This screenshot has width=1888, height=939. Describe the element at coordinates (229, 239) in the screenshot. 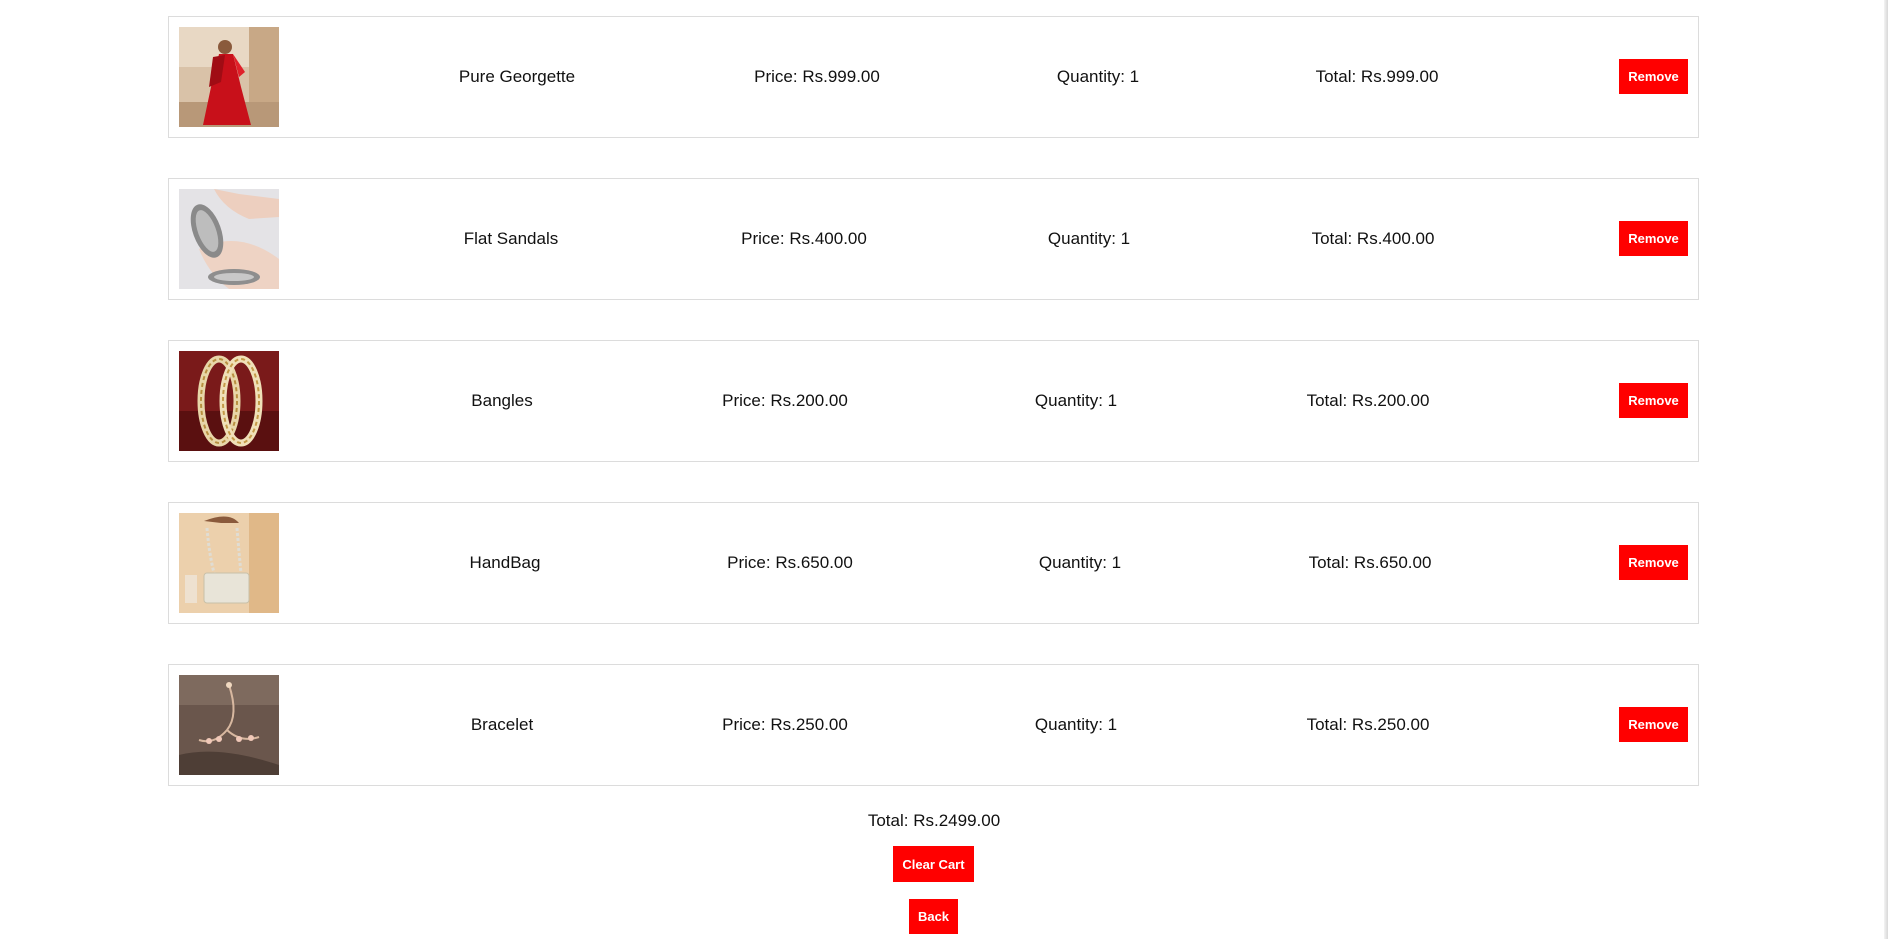

I see `sandals-photo-icon` at that location.